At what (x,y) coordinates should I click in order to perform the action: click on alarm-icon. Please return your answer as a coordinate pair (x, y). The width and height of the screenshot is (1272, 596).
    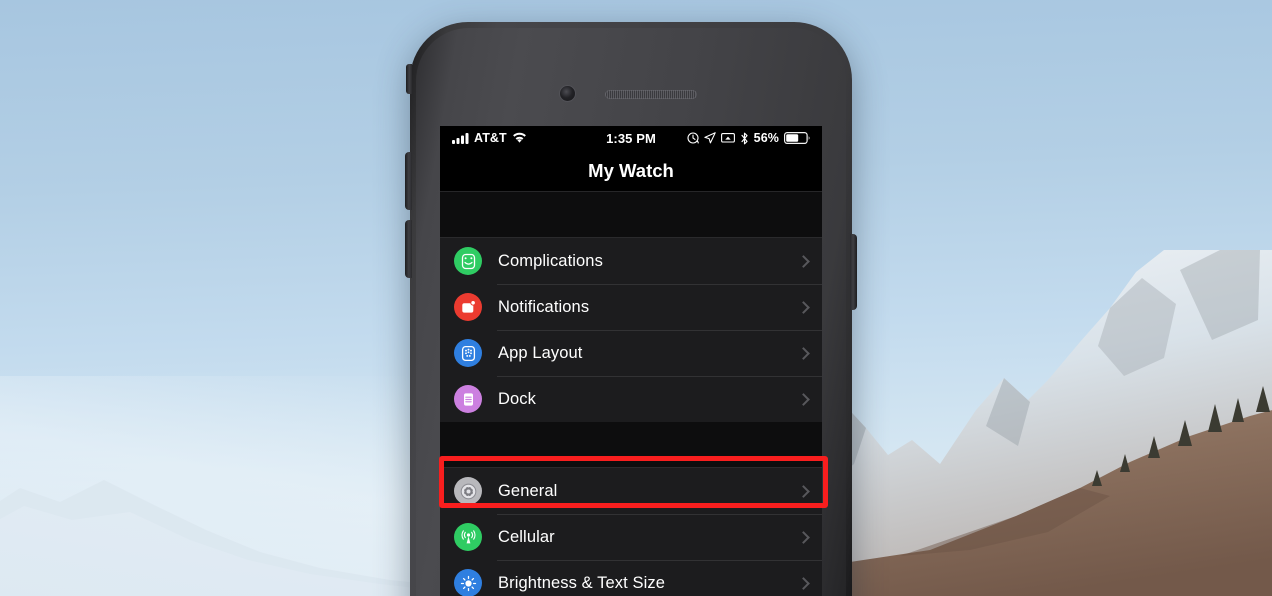
    Looking at the image, I should click on (693, 138).